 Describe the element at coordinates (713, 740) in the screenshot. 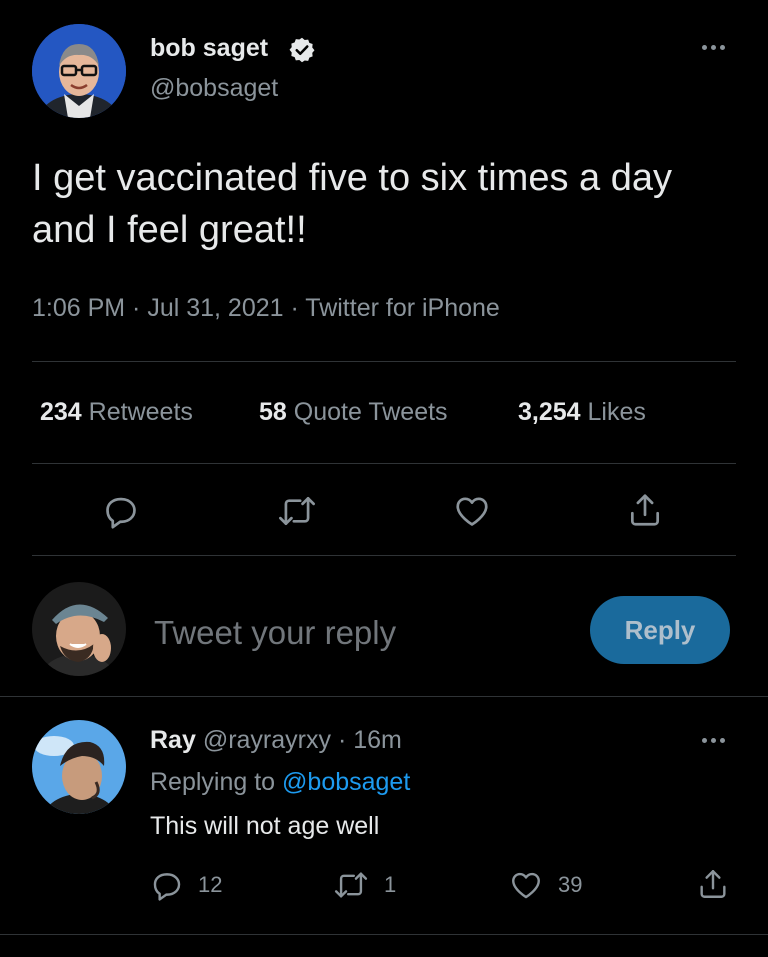

I see `reply-more-icon` at that location.